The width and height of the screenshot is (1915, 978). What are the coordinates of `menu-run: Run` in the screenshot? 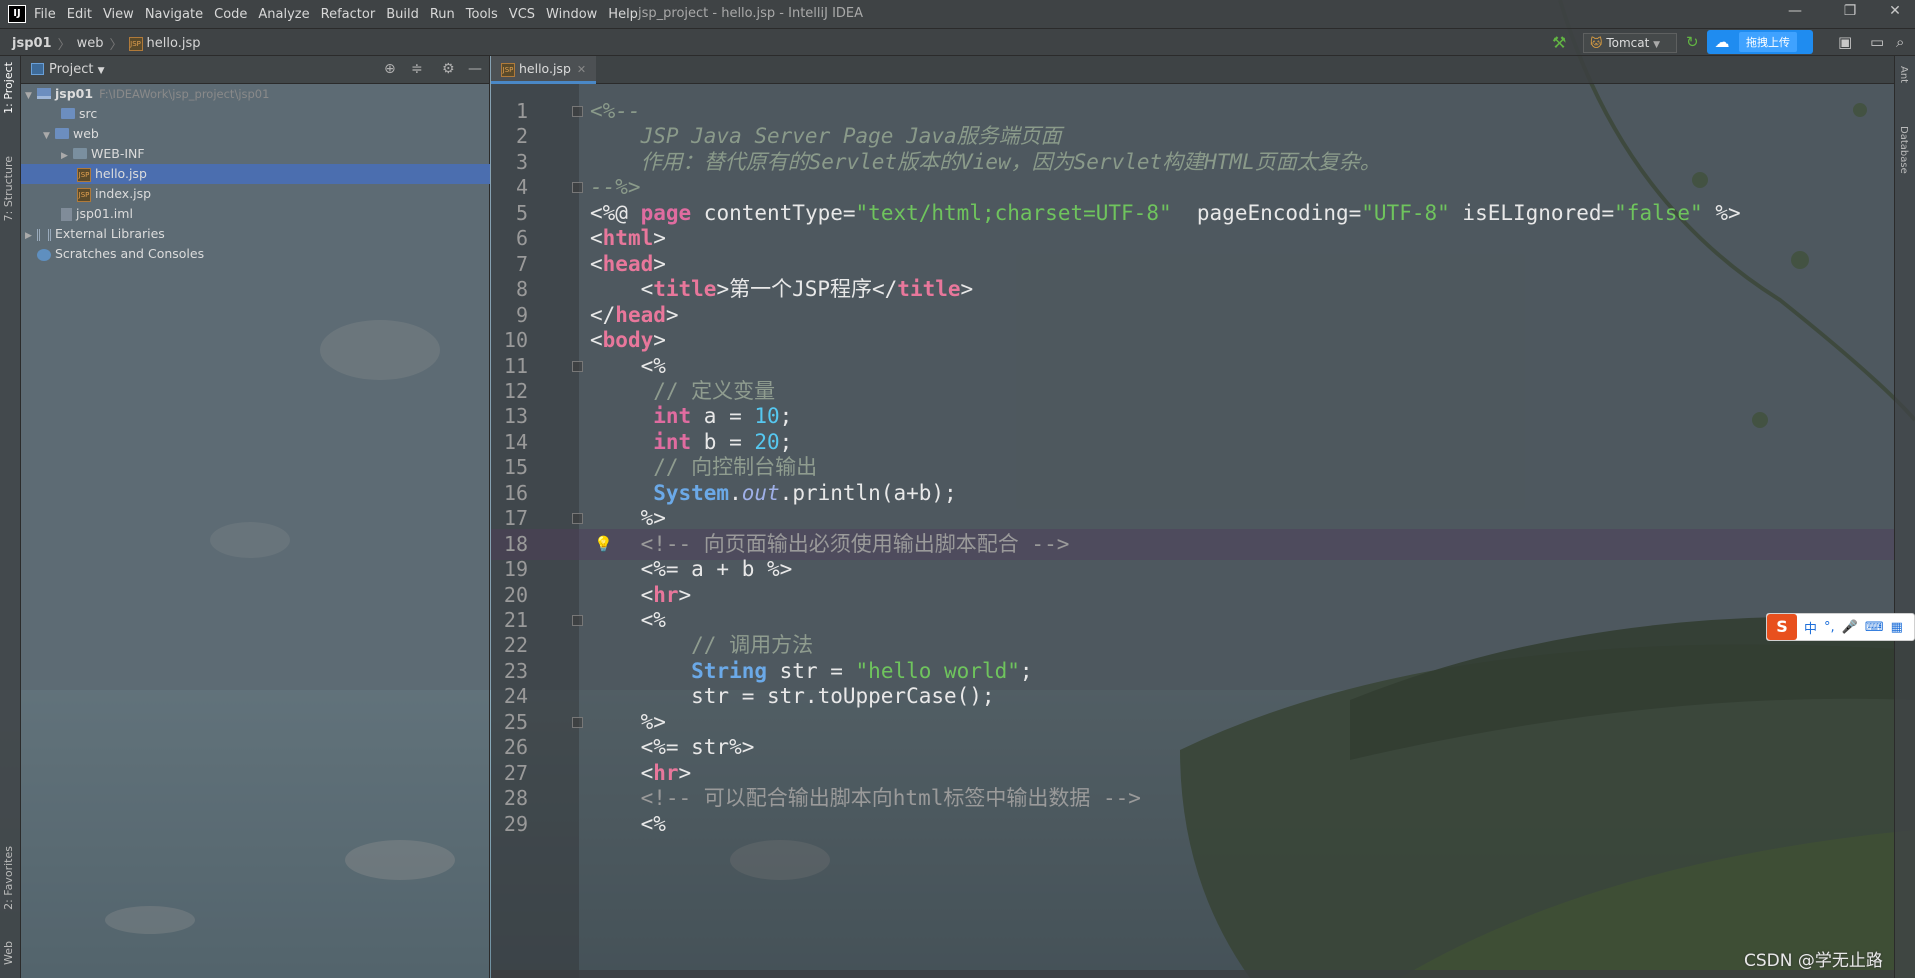 It's located at (442, 14).